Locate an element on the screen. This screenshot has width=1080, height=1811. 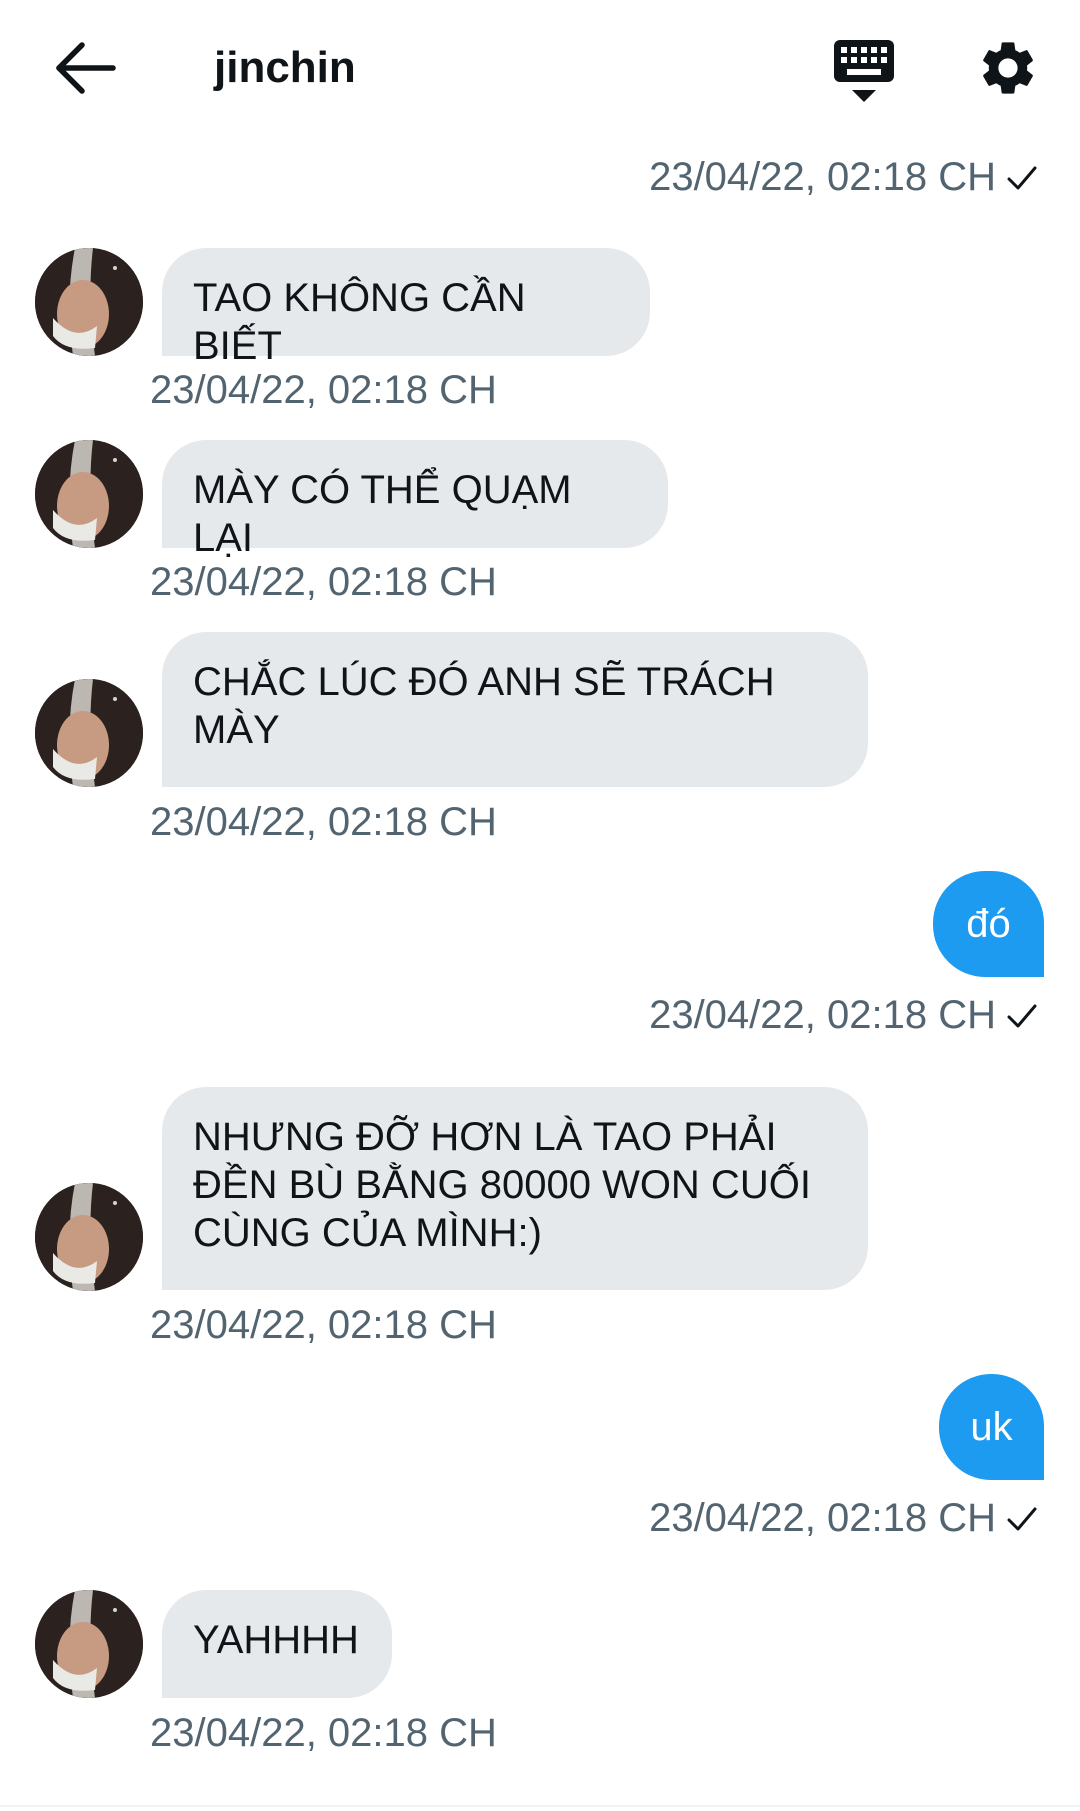
settings-button is located at coordinates (1008, 68).